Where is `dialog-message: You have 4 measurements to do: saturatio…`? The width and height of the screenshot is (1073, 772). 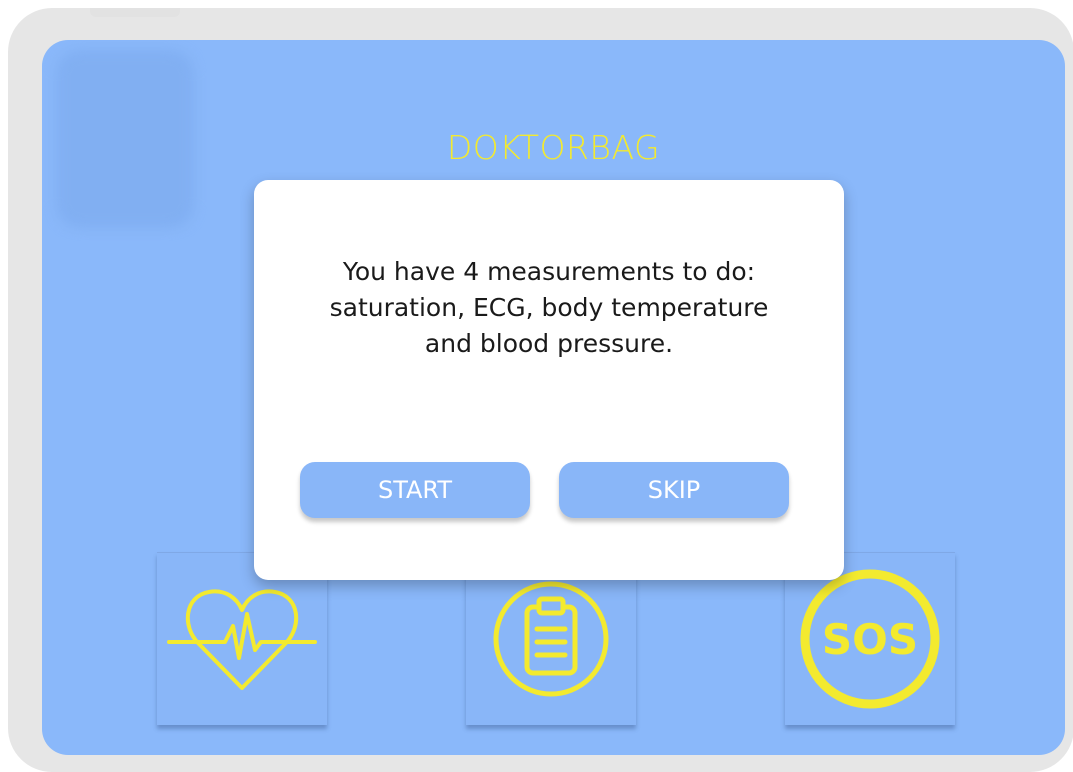
dialog-message: You have 4 measurements to do: saturatio… is located at coordinates (549, 307).